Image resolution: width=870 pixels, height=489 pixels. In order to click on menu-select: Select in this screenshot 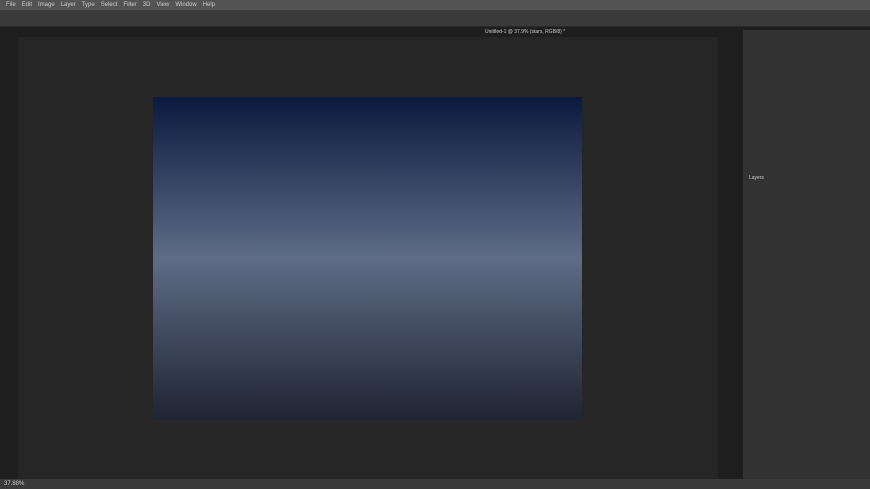, I will do `click(109, 5)`.